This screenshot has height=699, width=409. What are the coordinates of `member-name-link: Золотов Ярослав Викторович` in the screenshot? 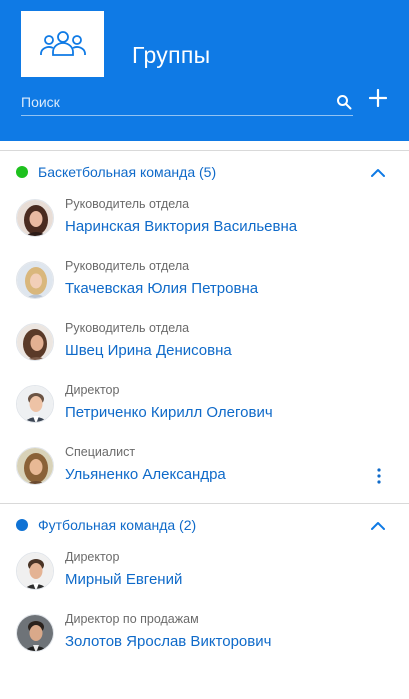 It's located at (168, 641).